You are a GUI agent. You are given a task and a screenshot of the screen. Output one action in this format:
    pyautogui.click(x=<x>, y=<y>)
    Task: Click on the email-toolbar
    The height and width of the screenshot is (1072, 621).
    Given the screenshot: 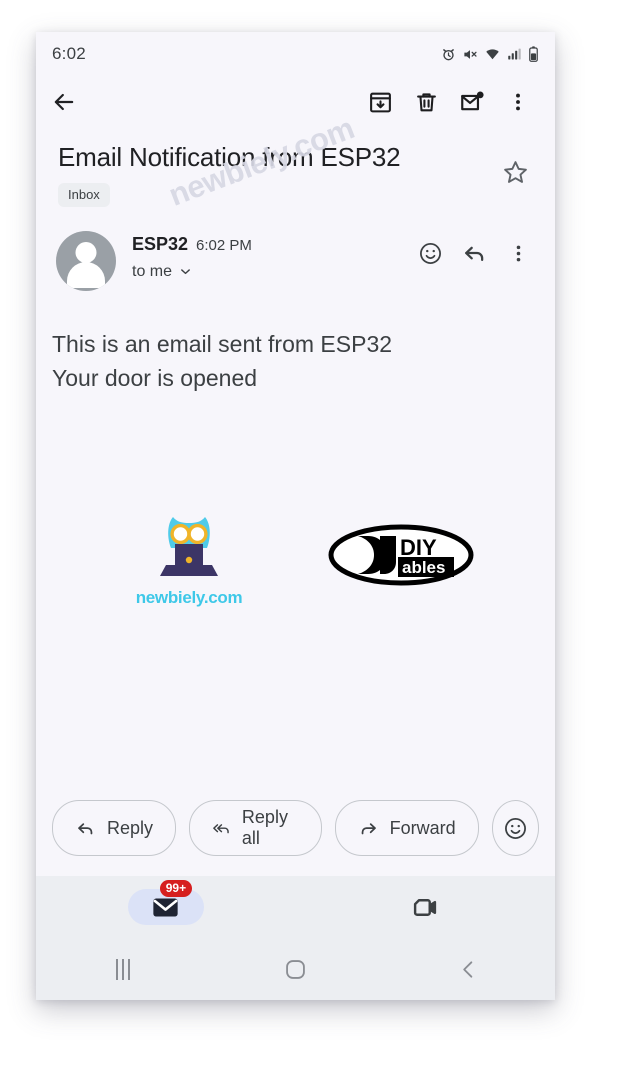 What is the action you would take?
    pyautogui.click(x=295, y=102)
    